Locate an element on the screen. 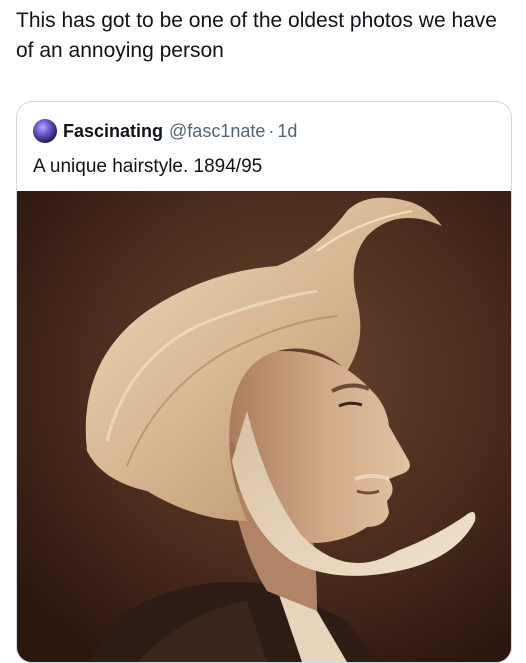 The height and width of the screenshot is (663, 526). quoted-tweet-text: A unique hairstyle. 1894/95 is located at coordinates (148, 166).